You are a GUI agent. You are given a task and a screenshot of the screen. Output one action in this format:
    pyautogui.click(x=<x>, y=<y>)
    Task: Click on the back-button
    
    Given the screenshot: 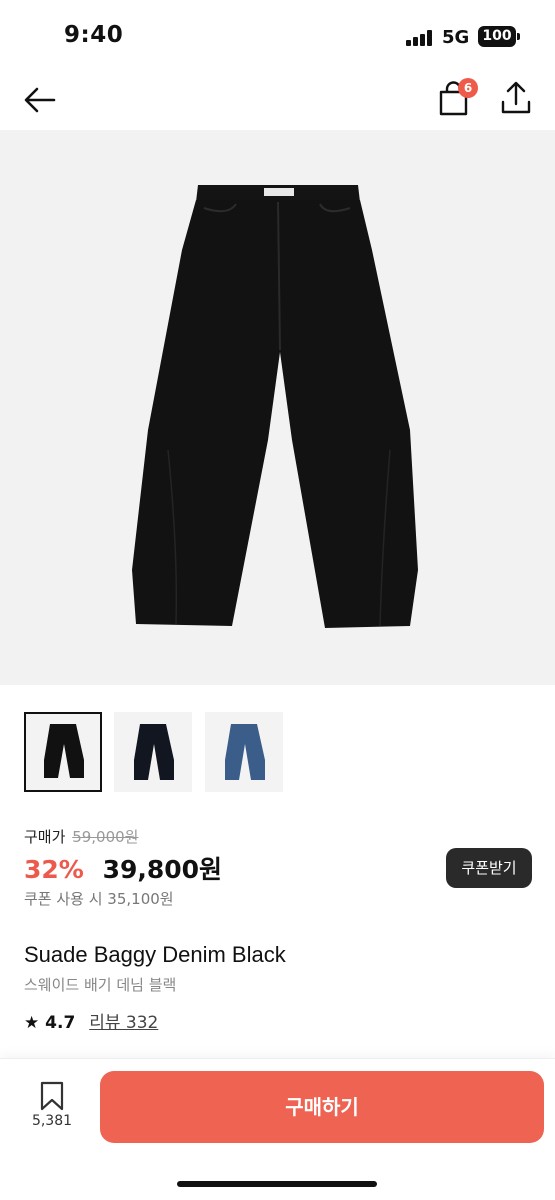 What is the action you would take?
    pyautogui.click(x=40, y=100)
    